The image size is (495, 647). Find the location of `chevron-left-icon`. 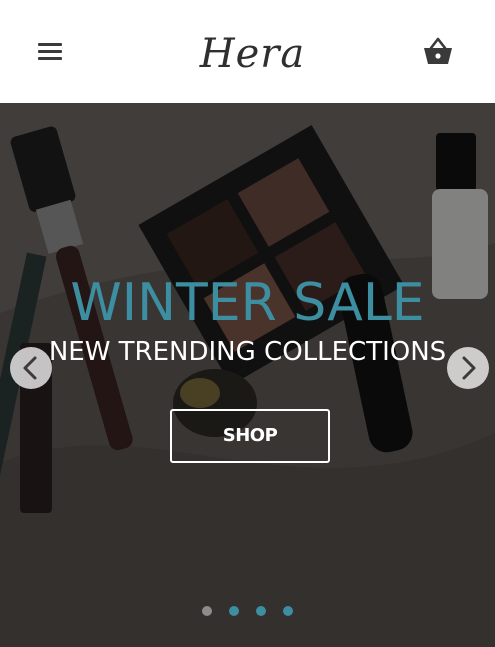

chevron-left-icon is located at coordinates (30, 368).